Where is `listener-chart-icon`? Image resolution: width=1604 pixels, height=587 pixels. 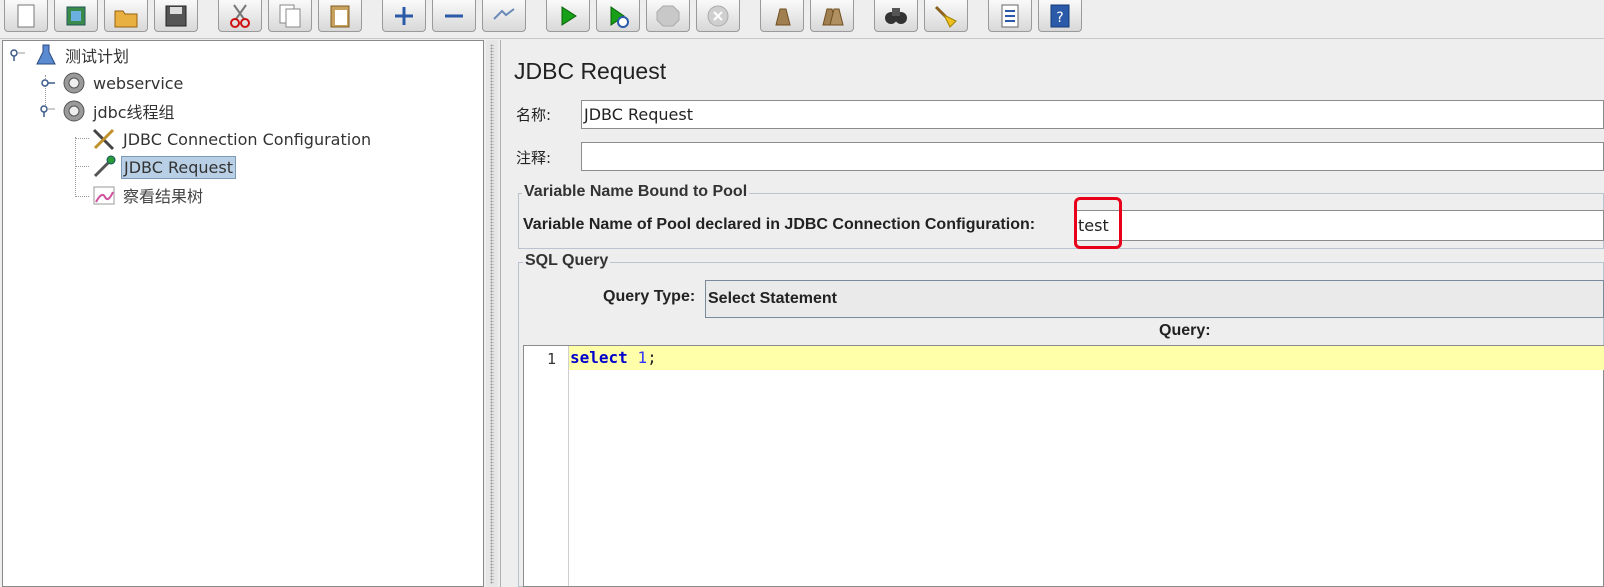
listener-chart-icon is located at coordinates (104, 195).